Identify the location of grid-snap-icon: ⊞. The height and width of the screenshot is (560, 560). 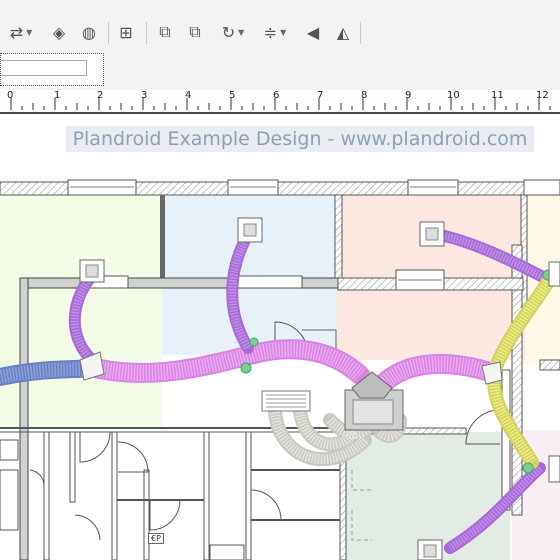
(126, 32).